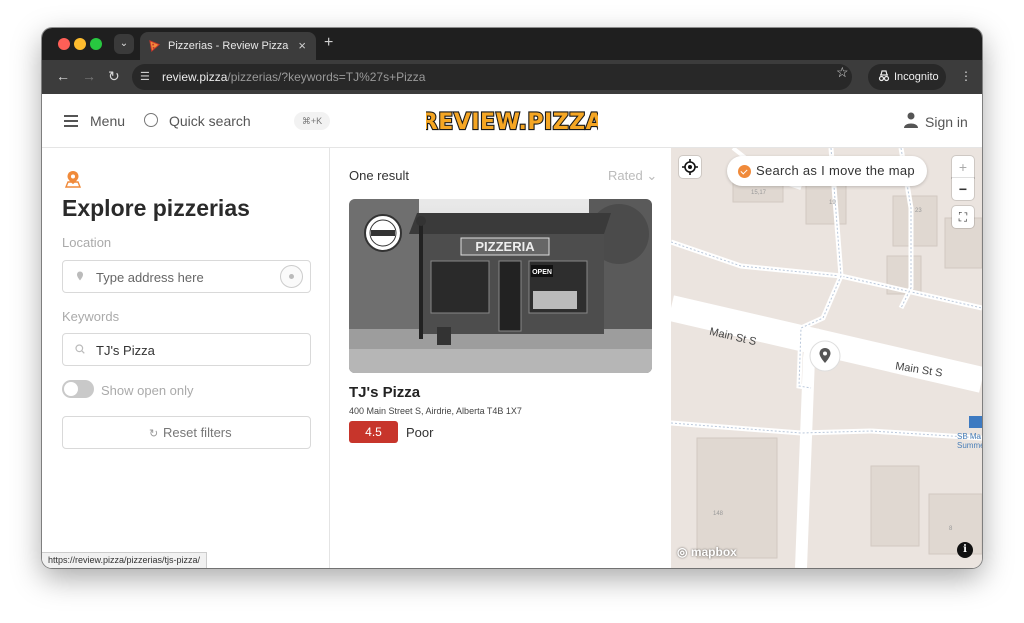 This screenshot has height=623, width=1024. I want to click on forward-arrow-icon: →, so click(89, 76).